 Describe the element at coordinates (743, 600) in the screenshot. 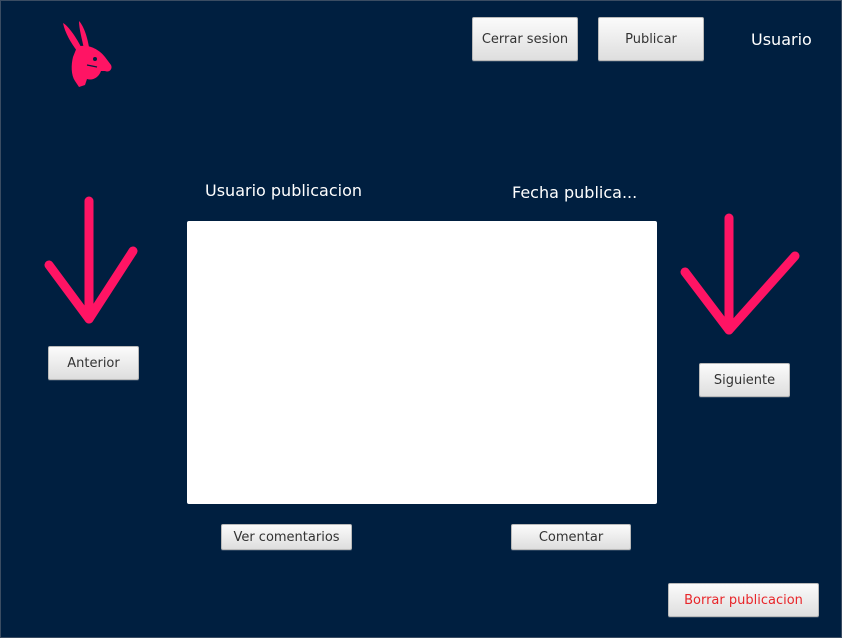

I see `delete-post-button: Borrar publicacion` at that location.